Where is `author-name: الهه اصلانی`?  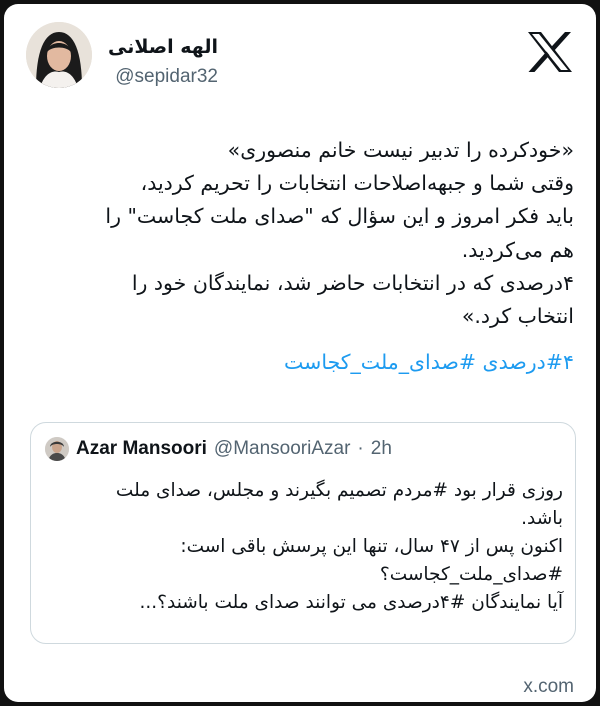 author-name: الهه اصلانی is located at coordinates (163, 47).